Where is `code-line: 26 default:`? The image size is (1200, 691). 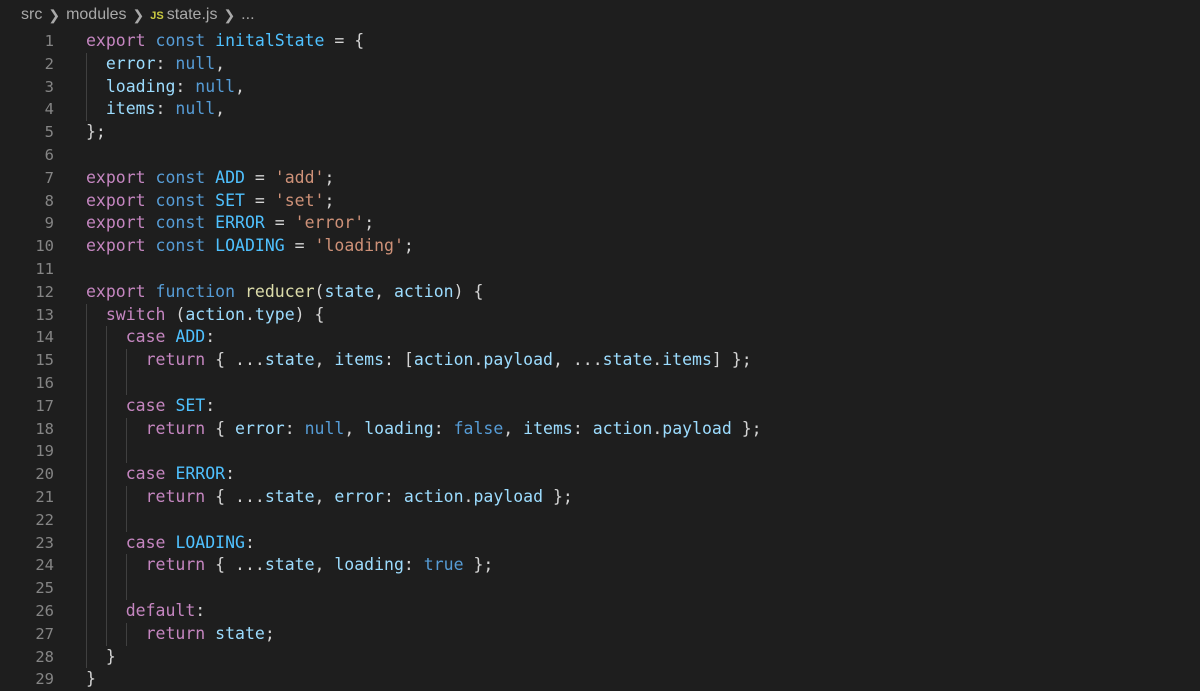
code-line: 26 default: is located at coordinates (600, 611).